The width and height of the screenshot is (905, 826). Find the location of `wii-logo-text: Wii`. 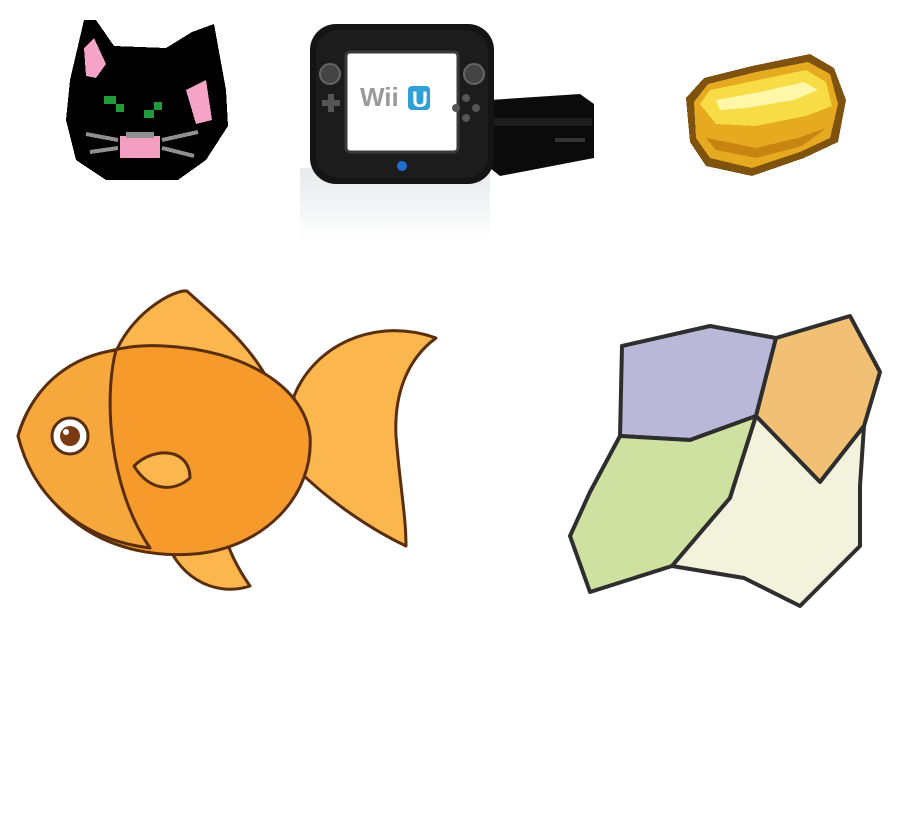

wii-logo-text: Wii is located at coordinates (379, 97).